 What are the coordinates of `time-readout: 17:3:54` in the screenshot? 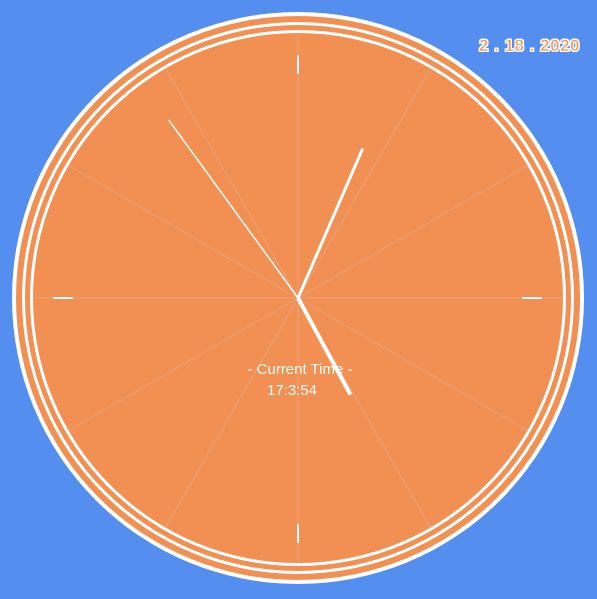 It's located at (292, 390).